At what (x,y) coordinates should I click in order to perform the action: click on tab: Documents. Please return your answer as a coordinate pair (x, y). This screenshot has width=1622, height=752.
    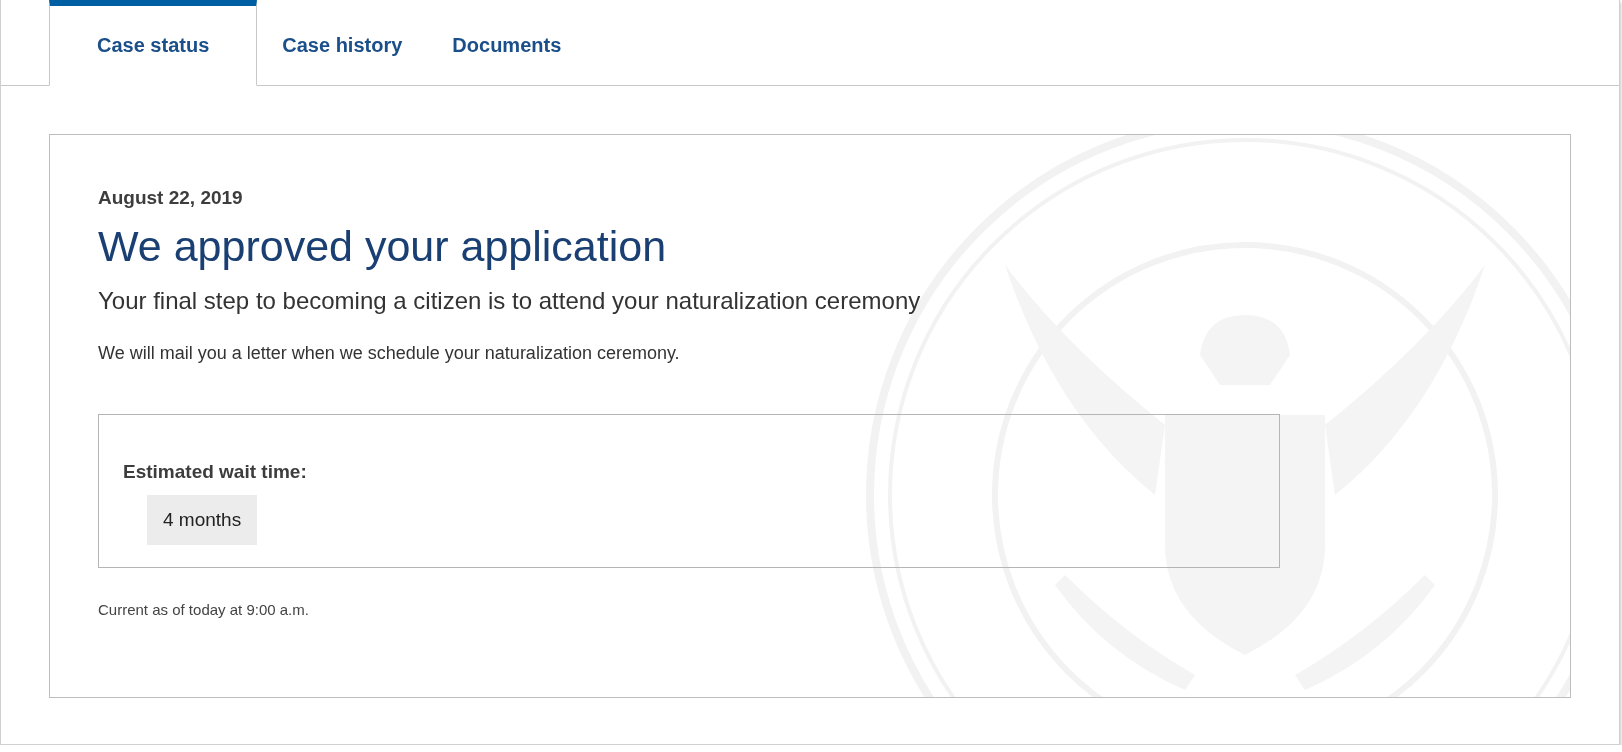
    Looking at the image, I should click on (507, 43).